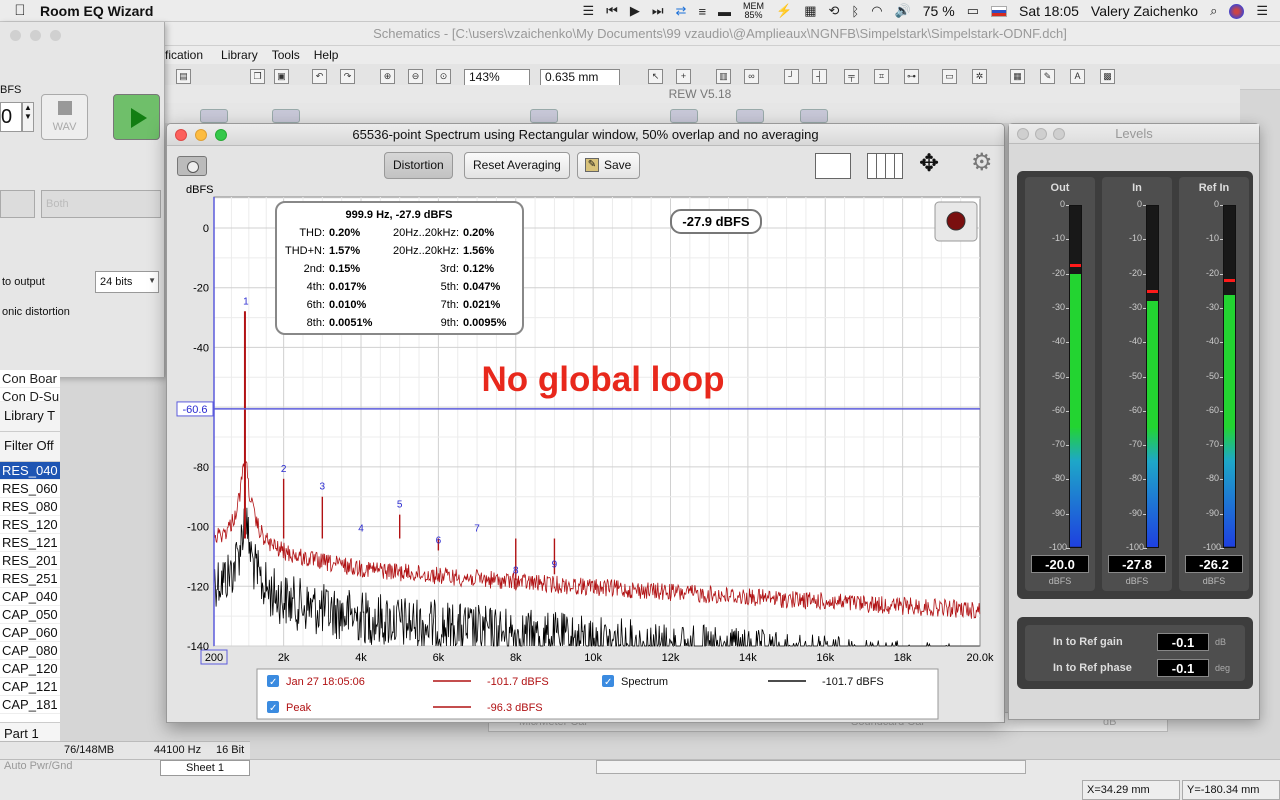 This screenshot has height=800, width=1280. I want to click on play-generator-button, so click(136, 117).